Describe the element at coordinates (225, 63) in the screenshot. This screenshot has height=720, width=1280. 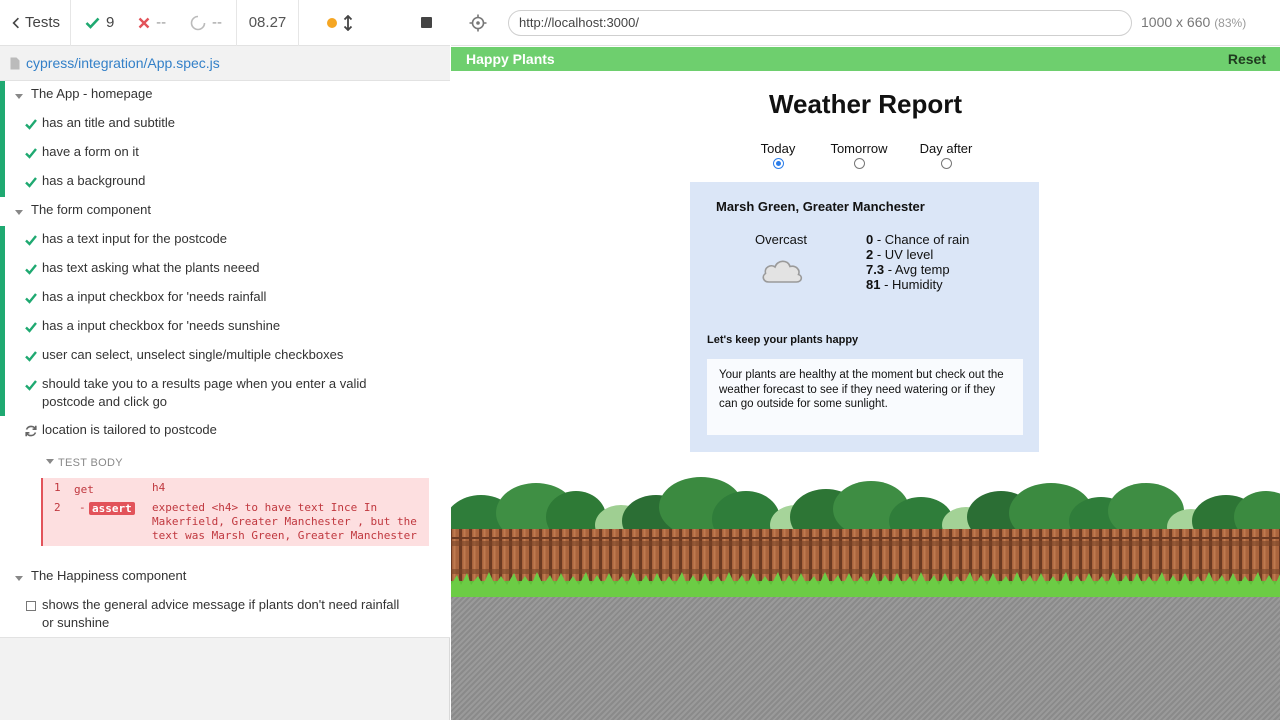
I see `spec-file-bar: cypress/integration/App.spec.js` at that location.